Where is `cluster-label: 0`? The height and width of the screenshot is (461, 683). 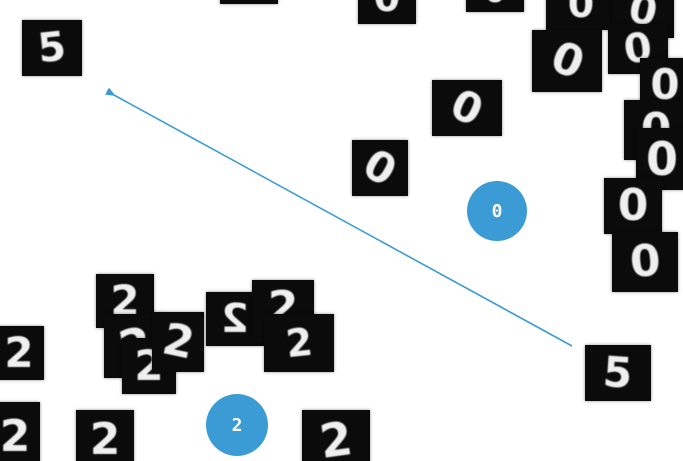 cluster-label: 0 is located at coordinates (497, 211).